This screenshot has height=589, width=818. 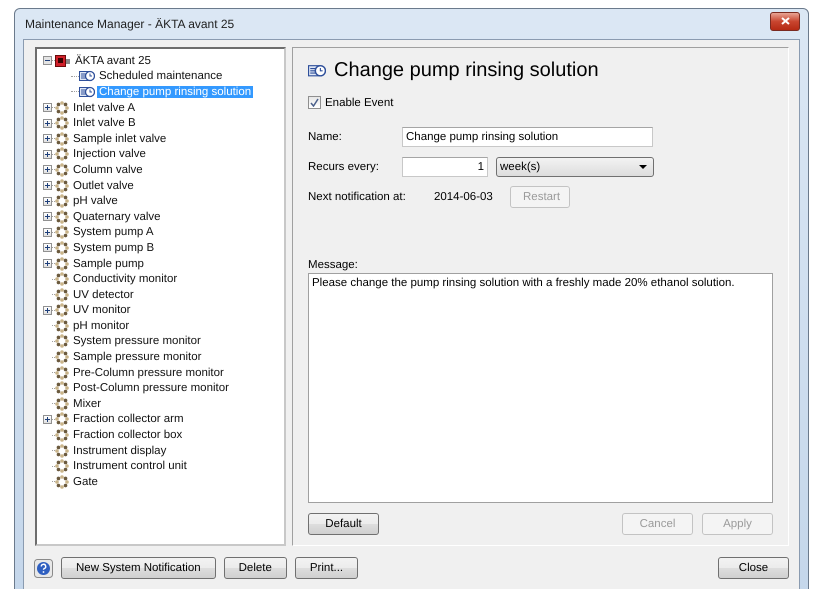 What do you see at coordinates (466, 70) in the screenshot?
I see `event-heading: Change pump rinsing solution` at bounding box center [466, 70].